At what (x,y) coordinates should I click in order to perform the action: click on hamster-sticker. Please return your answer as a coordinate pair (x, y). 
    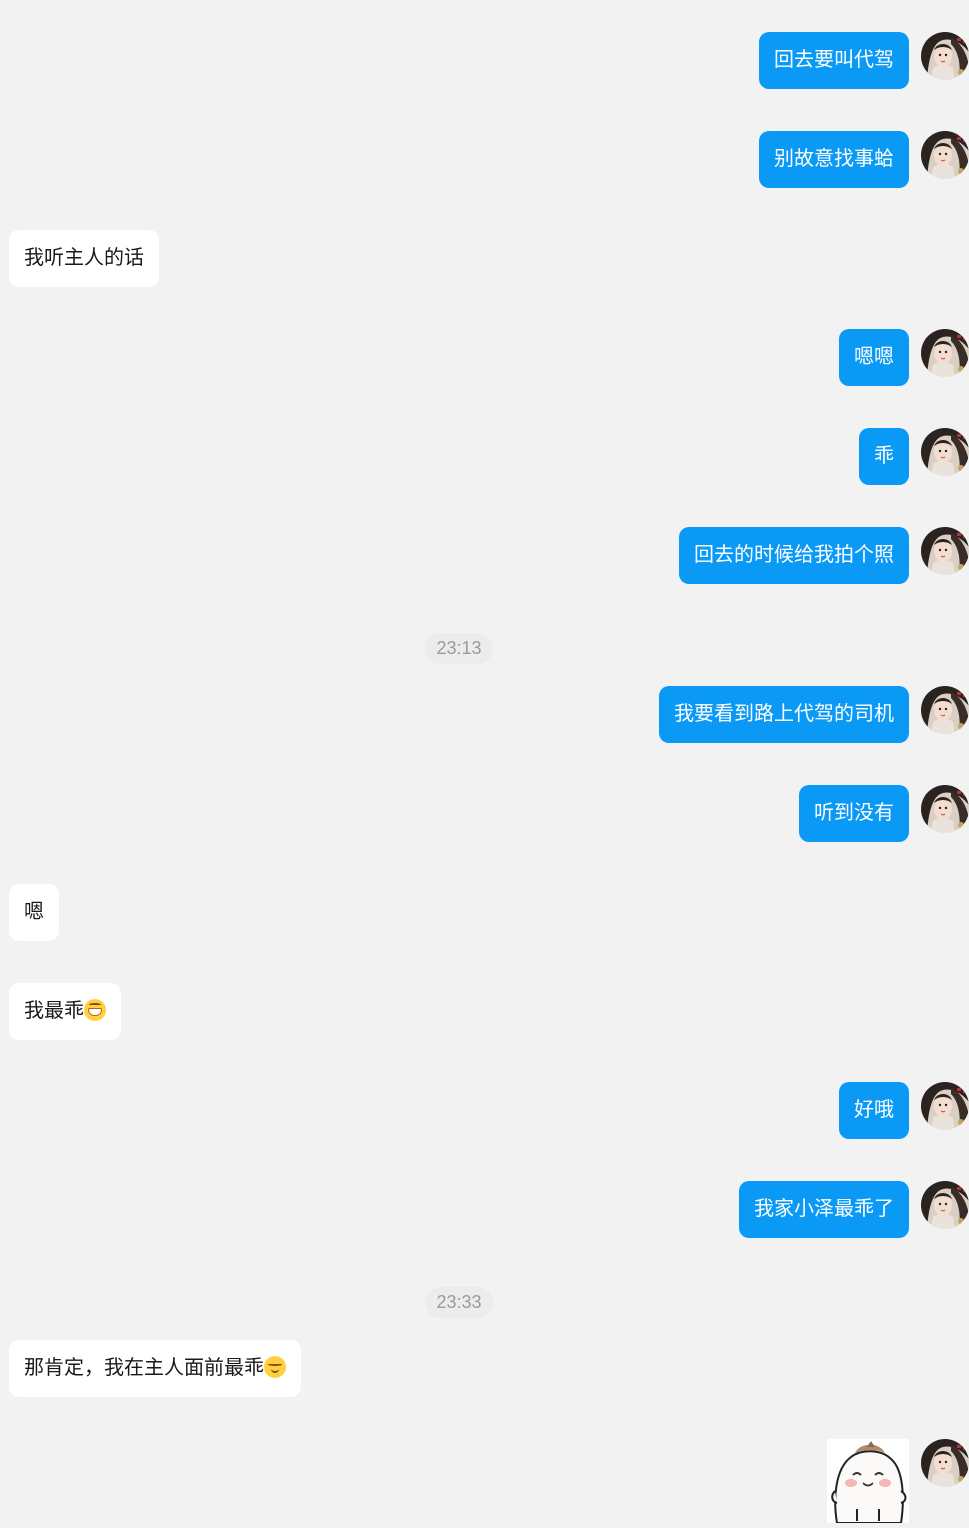
    Looking at the image, I should click on (868, 1481).